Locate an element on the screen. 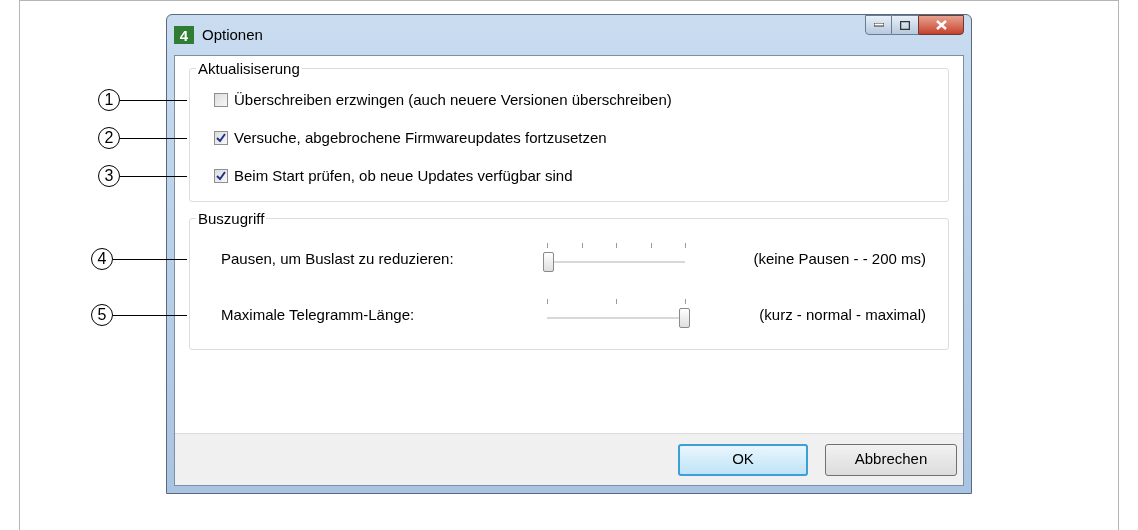  maximize-button is located at coordinates (905, 25).